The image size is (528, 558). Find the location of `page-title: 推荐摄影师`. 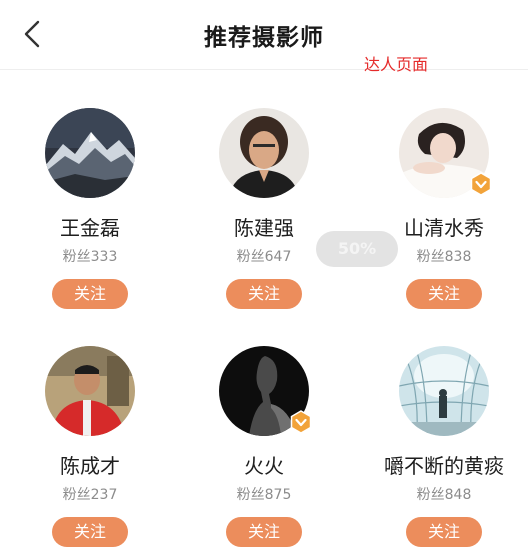

page-title: 推荐摄影师 is located at coordinates (264, 38).